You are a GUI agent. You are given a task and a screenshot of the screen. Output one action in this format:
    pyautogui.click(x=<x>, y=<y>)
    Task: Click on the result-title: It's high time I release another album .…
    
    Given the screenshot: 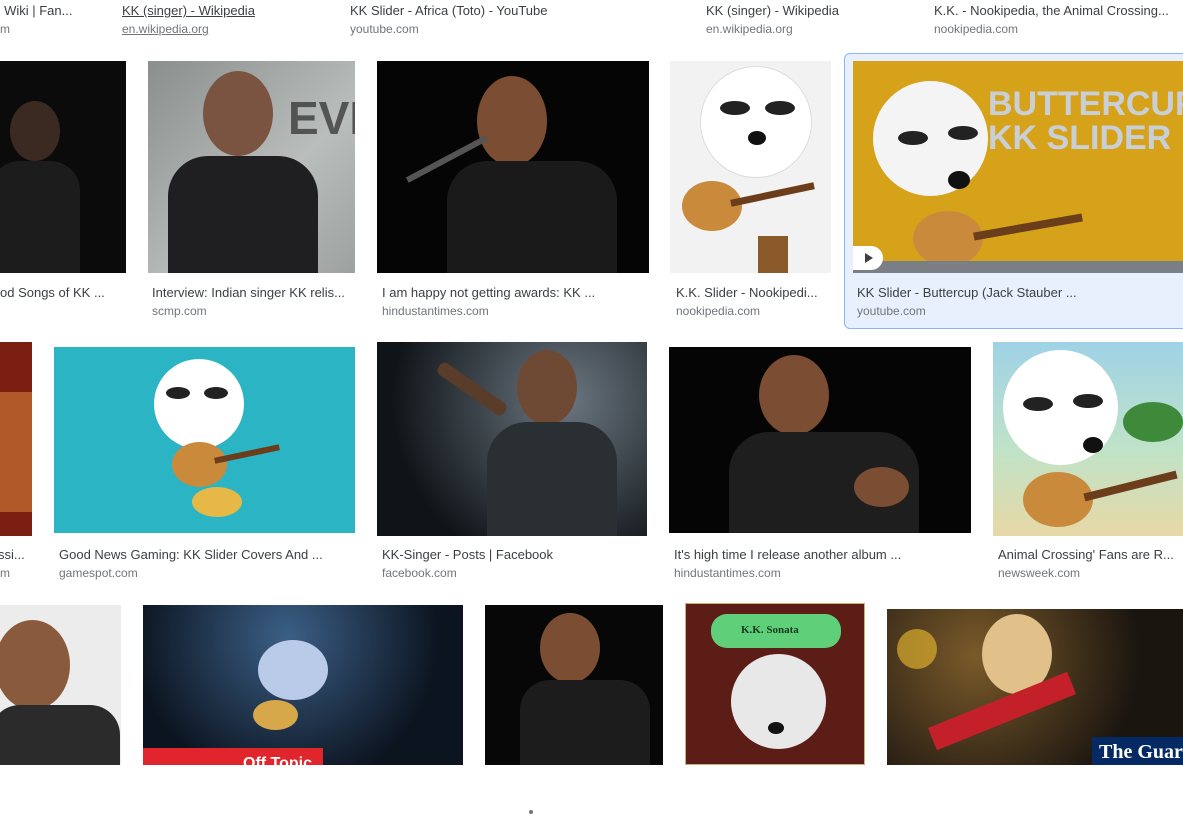 What is the action you would take?
    pyautogui.click(x=788, y=554)
    